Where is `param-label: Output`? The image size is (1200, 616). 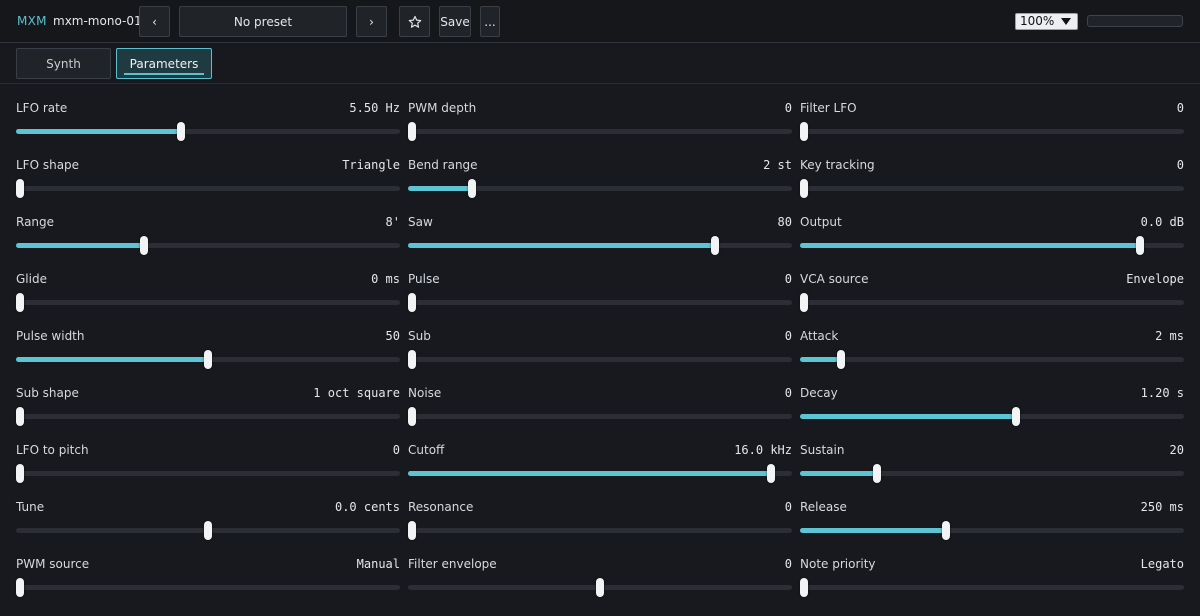
param-label: Output is located at coordinates (821, 222).